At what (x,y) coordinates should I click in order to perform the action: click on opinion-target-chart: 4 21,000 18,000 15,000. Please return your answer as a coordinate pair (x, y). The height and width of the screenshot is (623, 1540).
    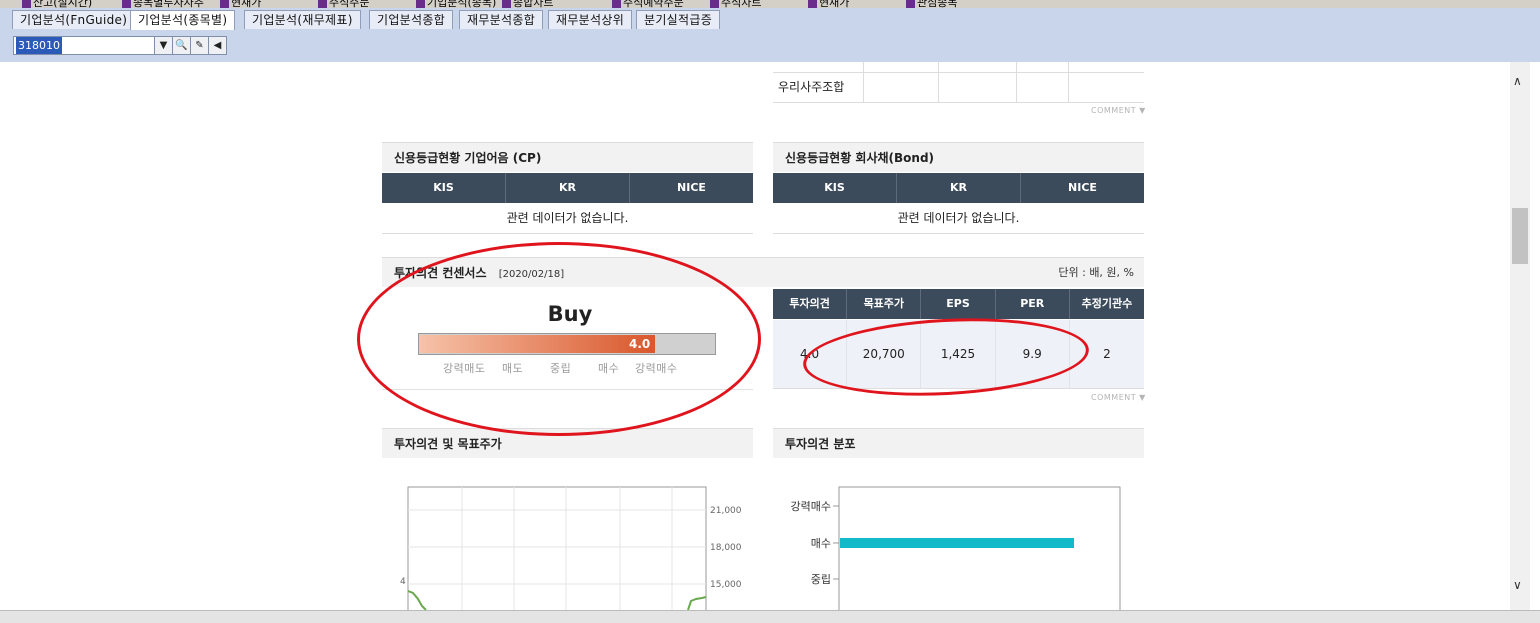
    Looking at the image, I should click on (571, 548).